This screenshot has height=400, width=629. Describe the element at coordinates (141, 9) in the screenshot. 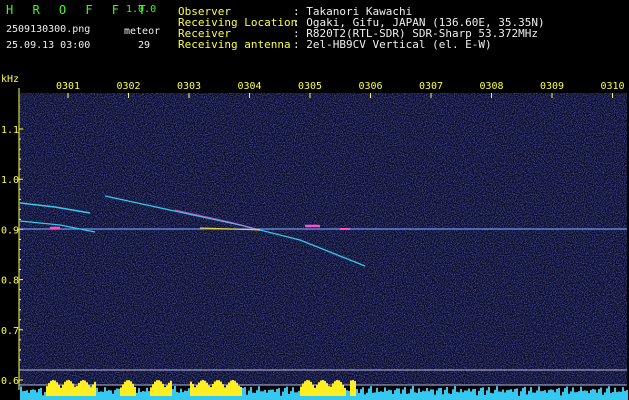

I see `app-version: 1.0.0` at that location.